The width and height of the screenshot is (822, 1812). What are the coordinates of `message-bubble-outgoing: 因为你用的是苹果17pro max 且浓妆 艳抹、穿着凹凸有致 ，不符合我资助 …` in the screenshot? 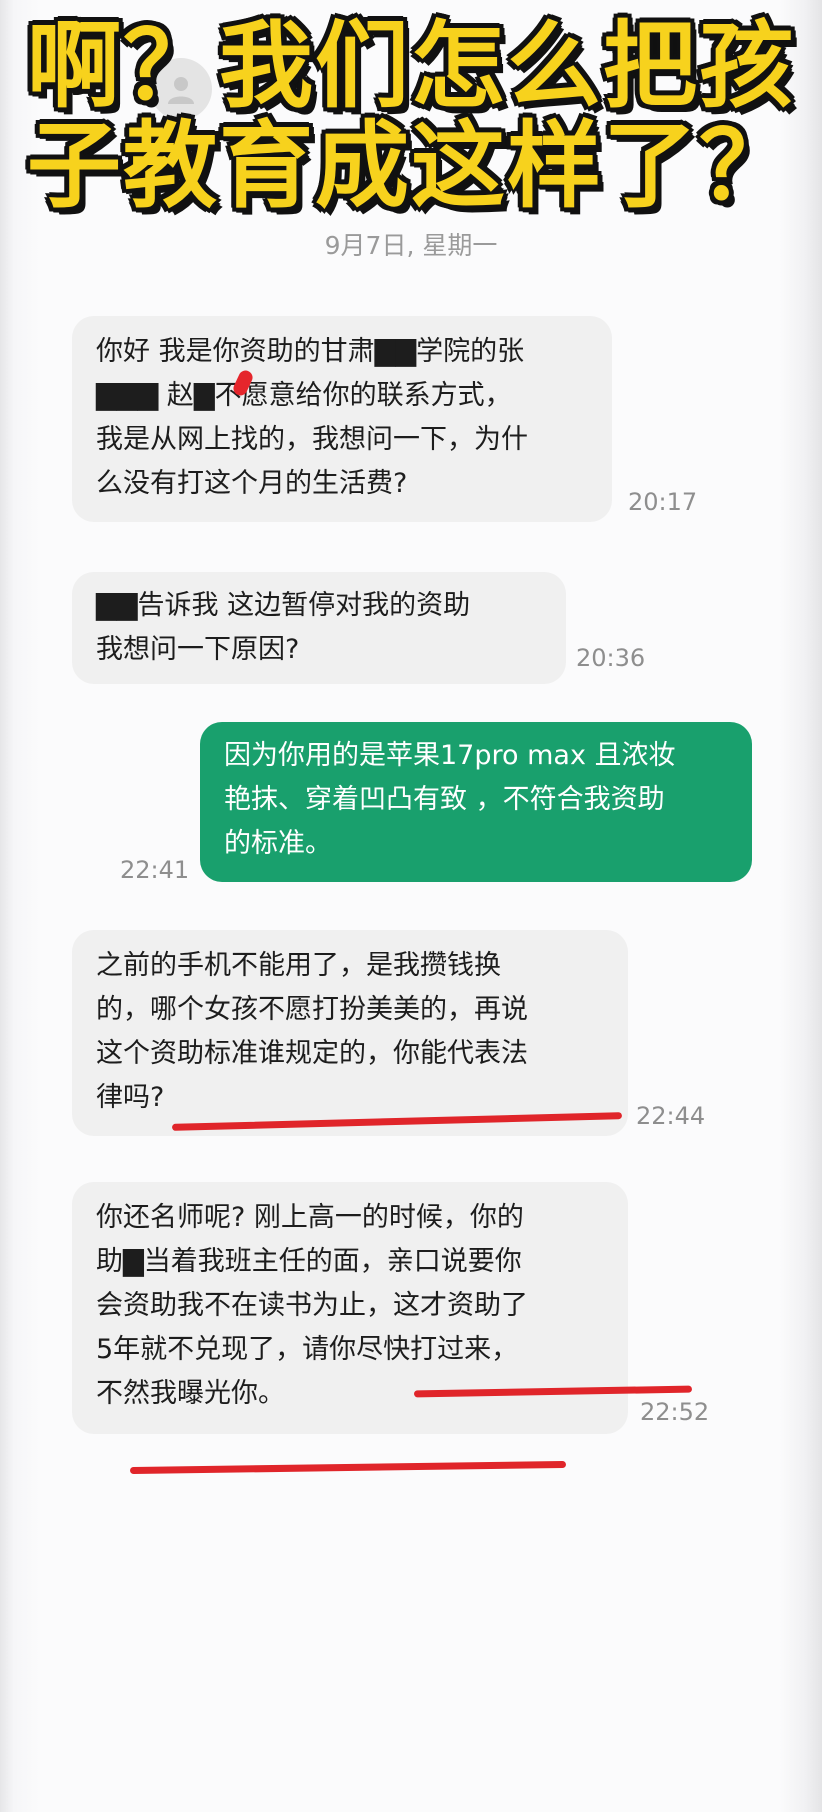 It's located at (476, 802).